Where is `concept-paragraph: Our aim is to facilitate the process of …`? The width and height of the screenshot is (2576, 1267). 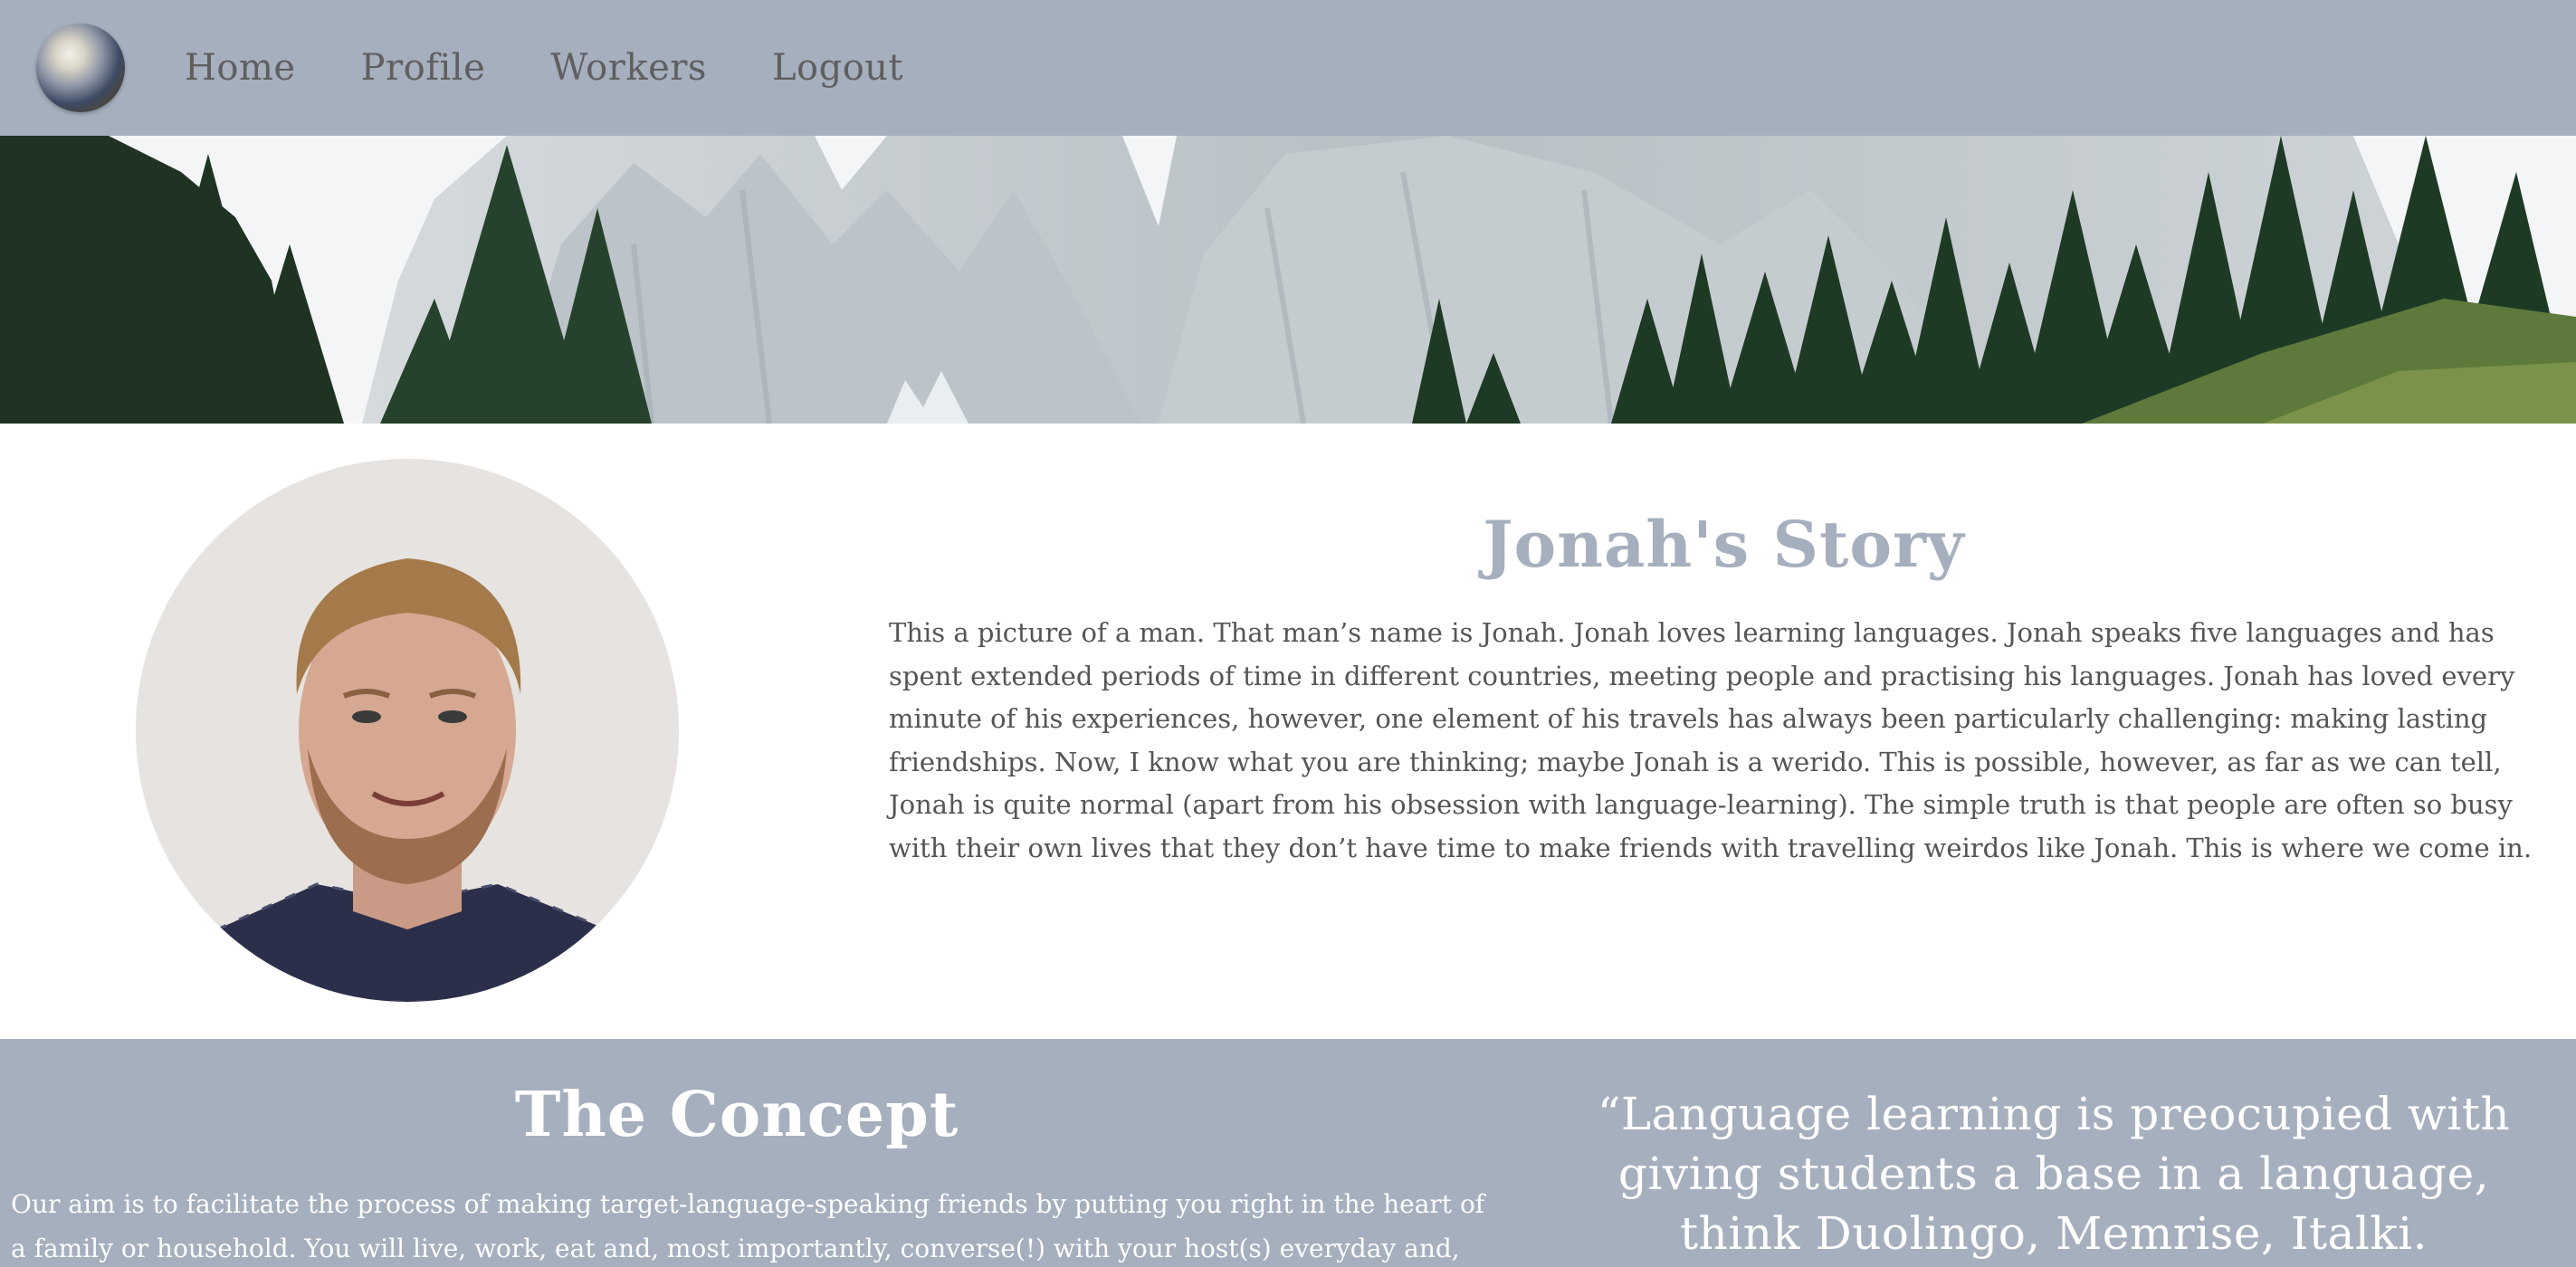 concept-paragraph: Our aim is to facilitate the process of … is located at coordinates (748, 1226).